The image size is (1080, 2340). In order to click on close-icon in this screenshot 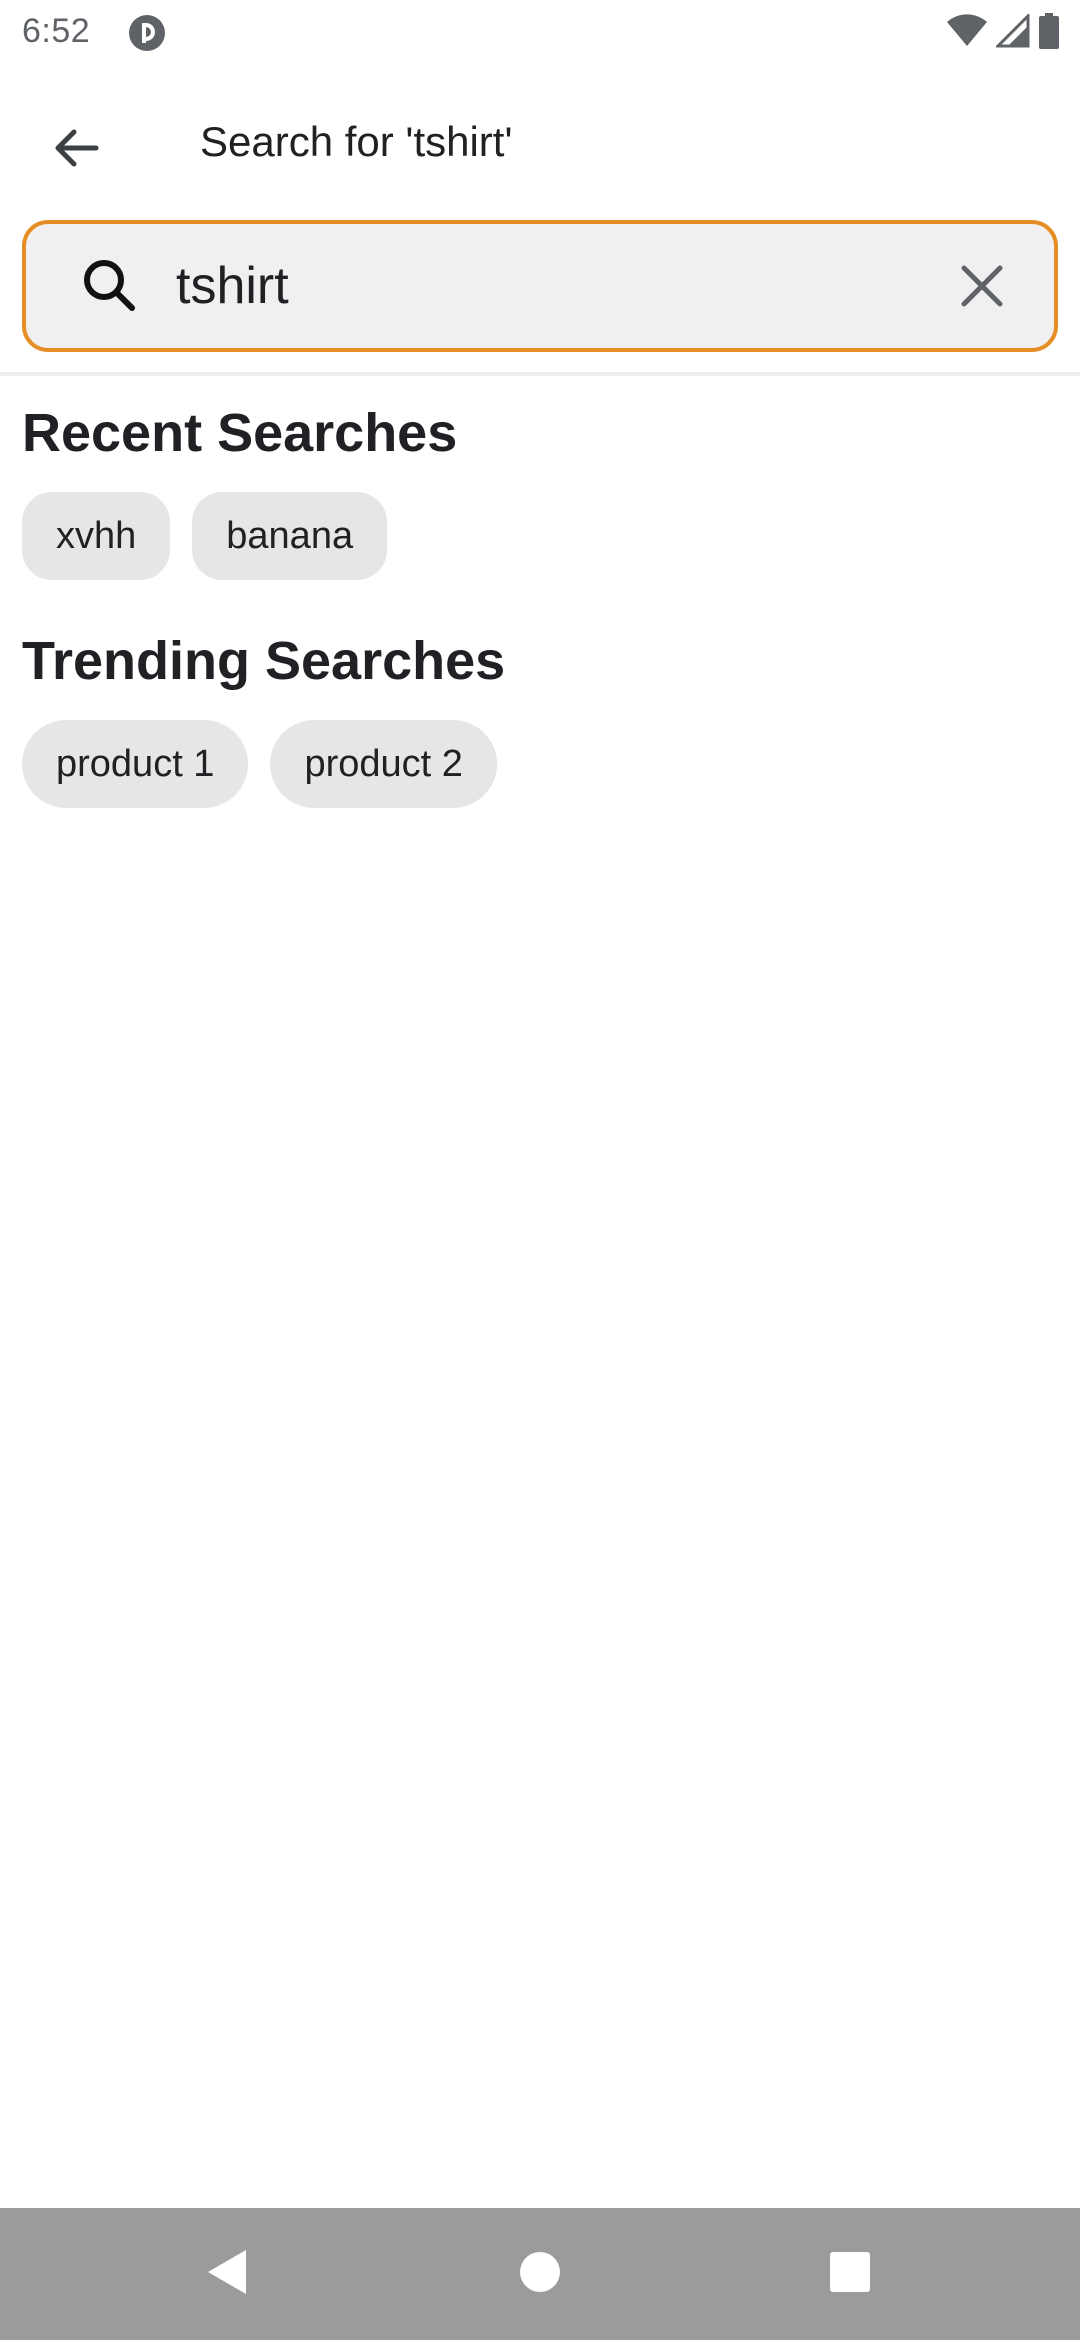, I will do `click(982, 288)`.